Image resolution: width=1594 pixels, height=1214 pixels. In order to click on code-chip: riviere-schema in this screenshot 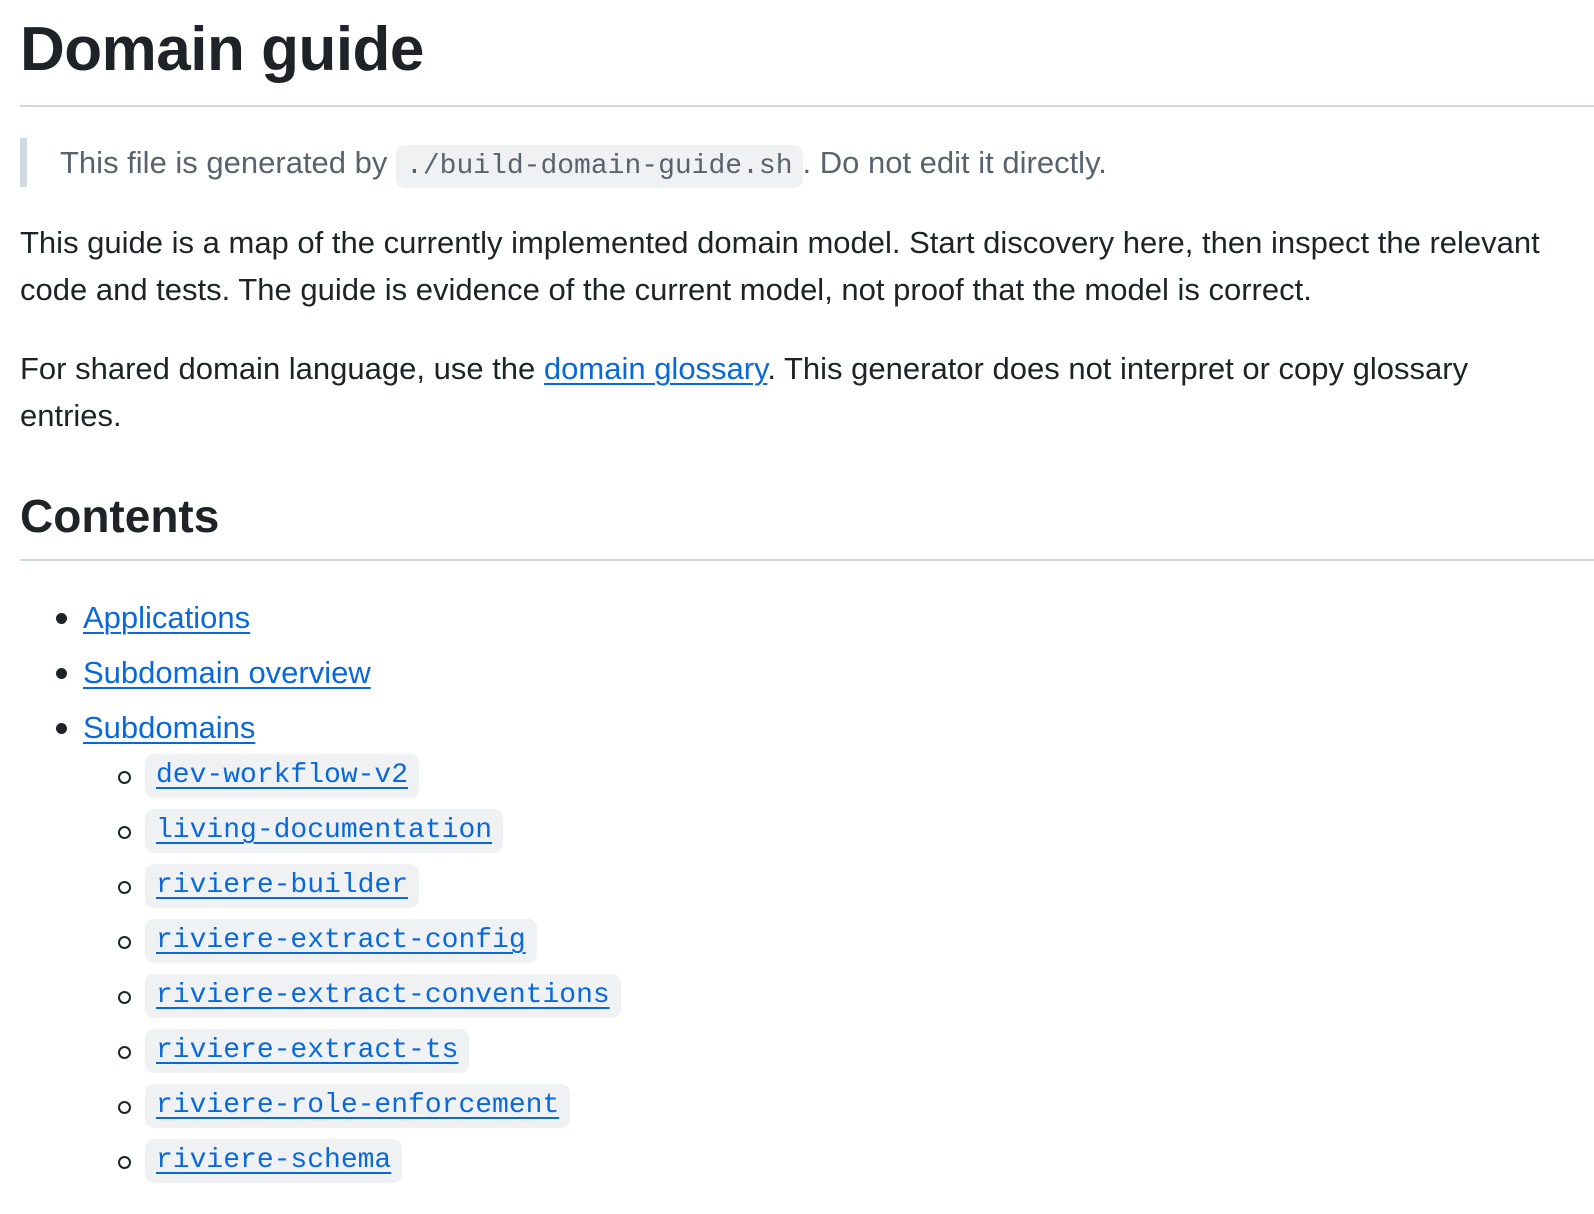, I will do `click(274, 1161)`.